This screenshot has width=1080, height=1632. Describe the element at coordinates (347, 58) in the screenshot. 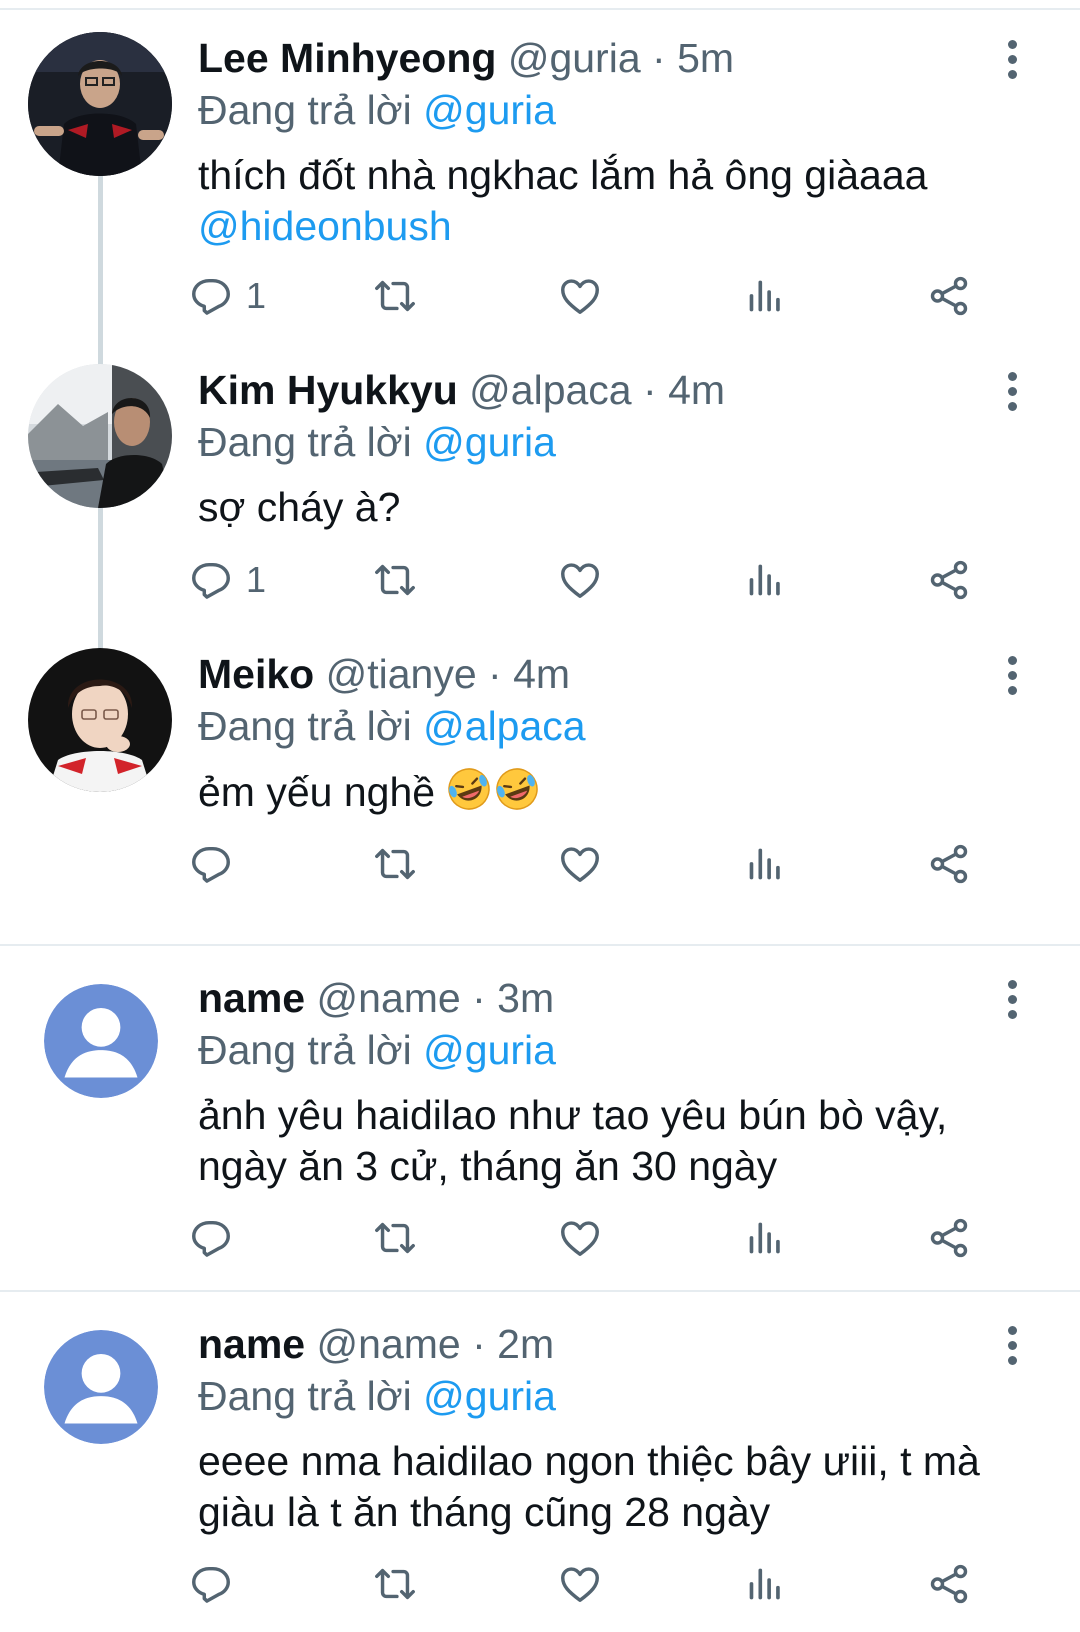

I see `display-name: Lee Minhyeong` at that location.